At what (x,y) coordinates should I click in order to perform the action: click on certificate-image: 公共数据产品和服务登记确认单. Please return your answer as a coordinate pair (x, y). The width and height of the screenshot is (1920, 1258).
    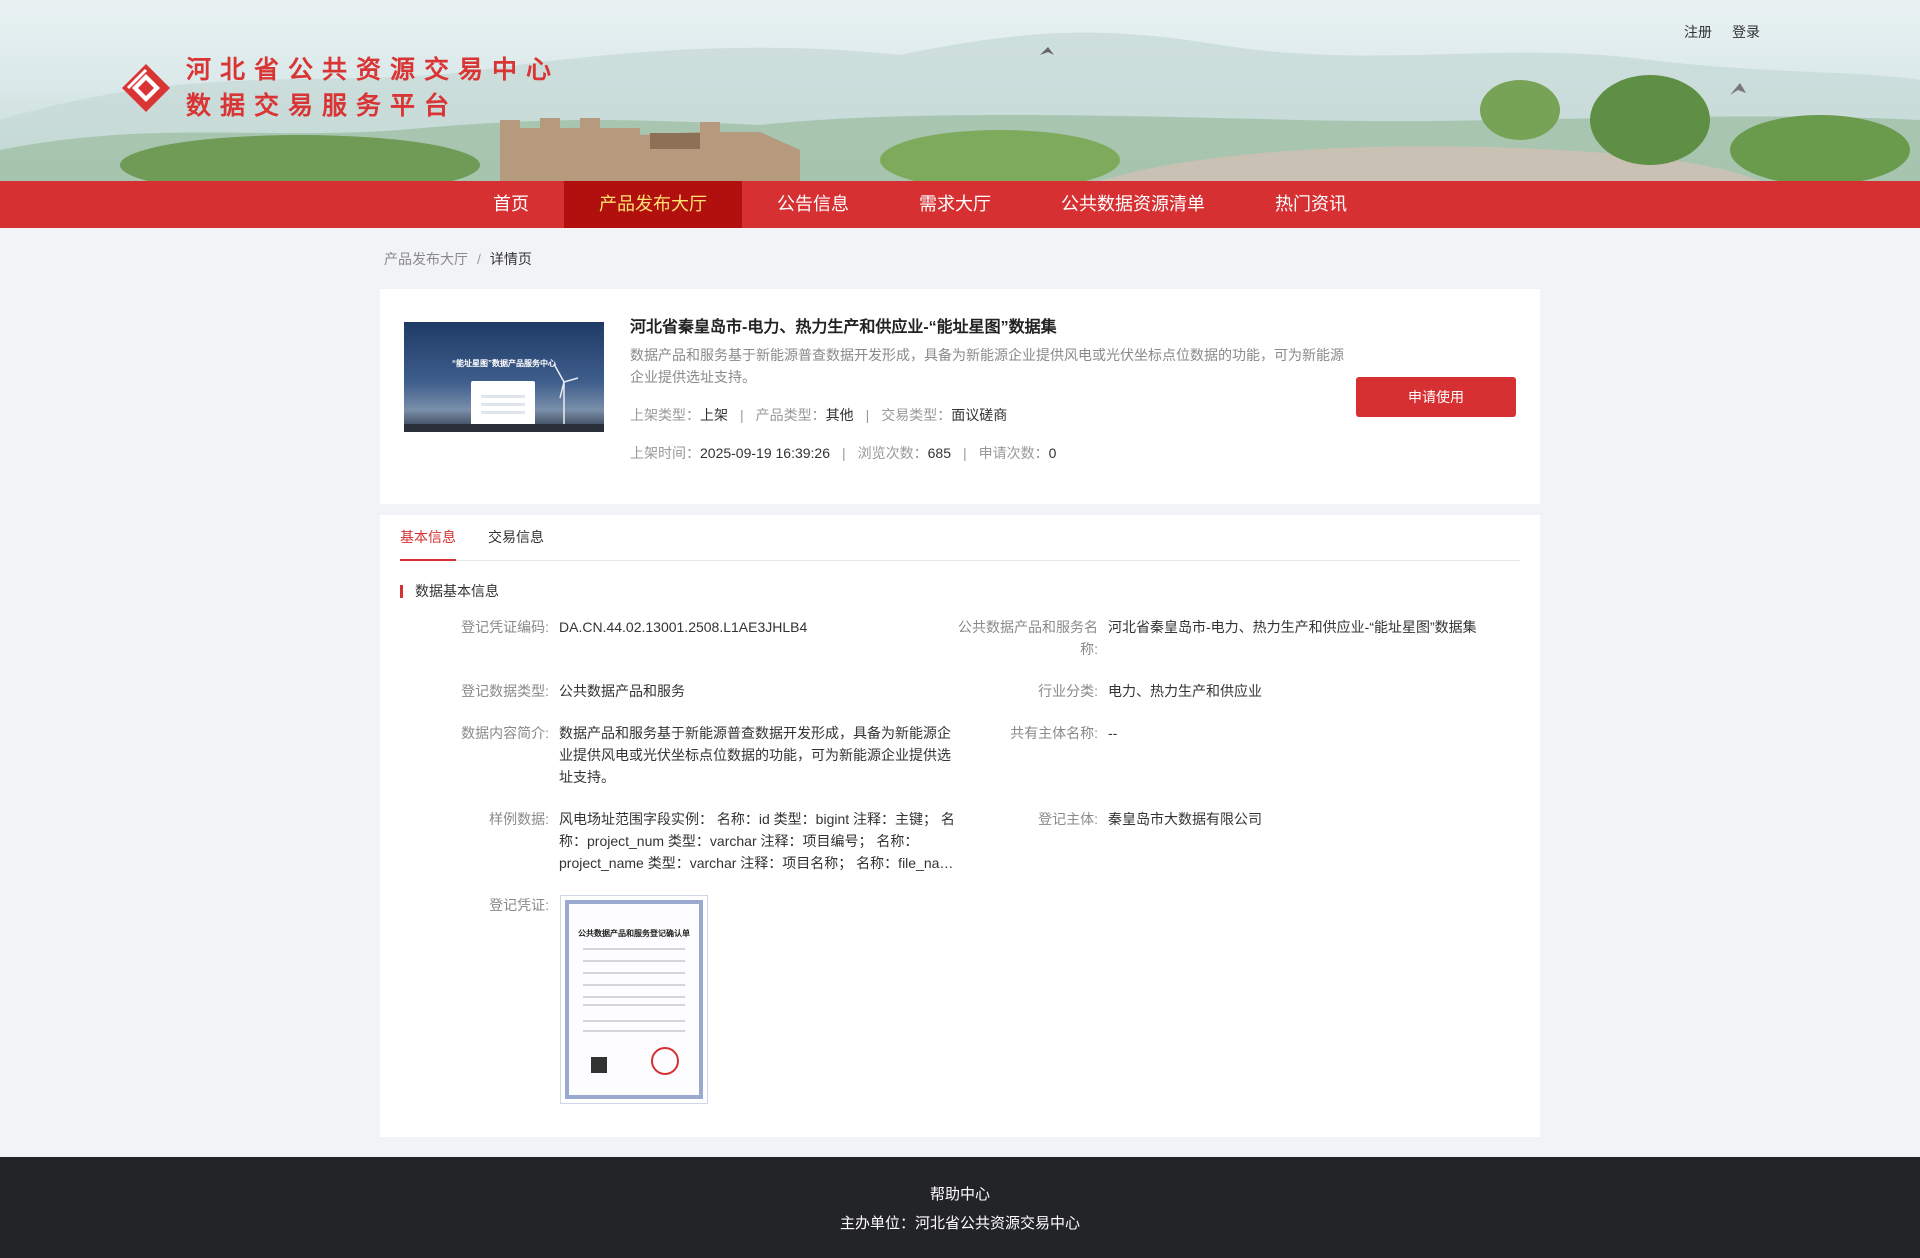
    Looking at the image, I should click on (634, 999).